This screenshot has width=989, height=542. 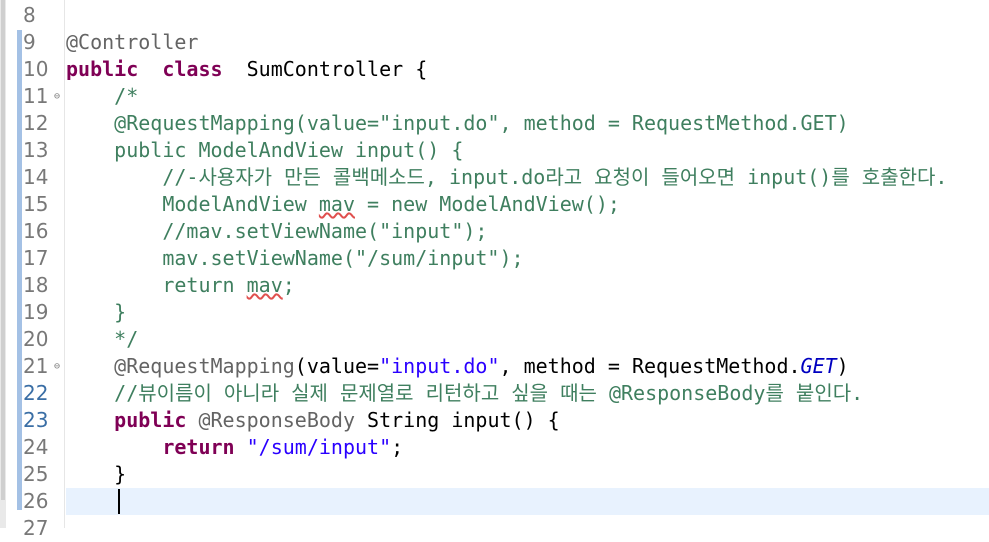 What do you see at coordinates (96, 312) in the screenshot?
I see `code-text: }` at bounding box center [96, 312].